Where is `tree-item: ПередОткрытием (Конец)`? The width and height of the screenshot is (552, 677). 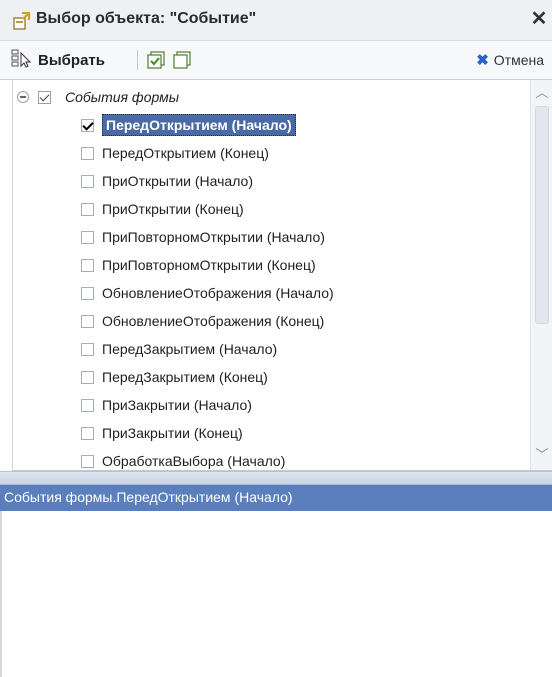 tree-item: ПередОткрытием (Конец) is located at coordinates (175, 153).